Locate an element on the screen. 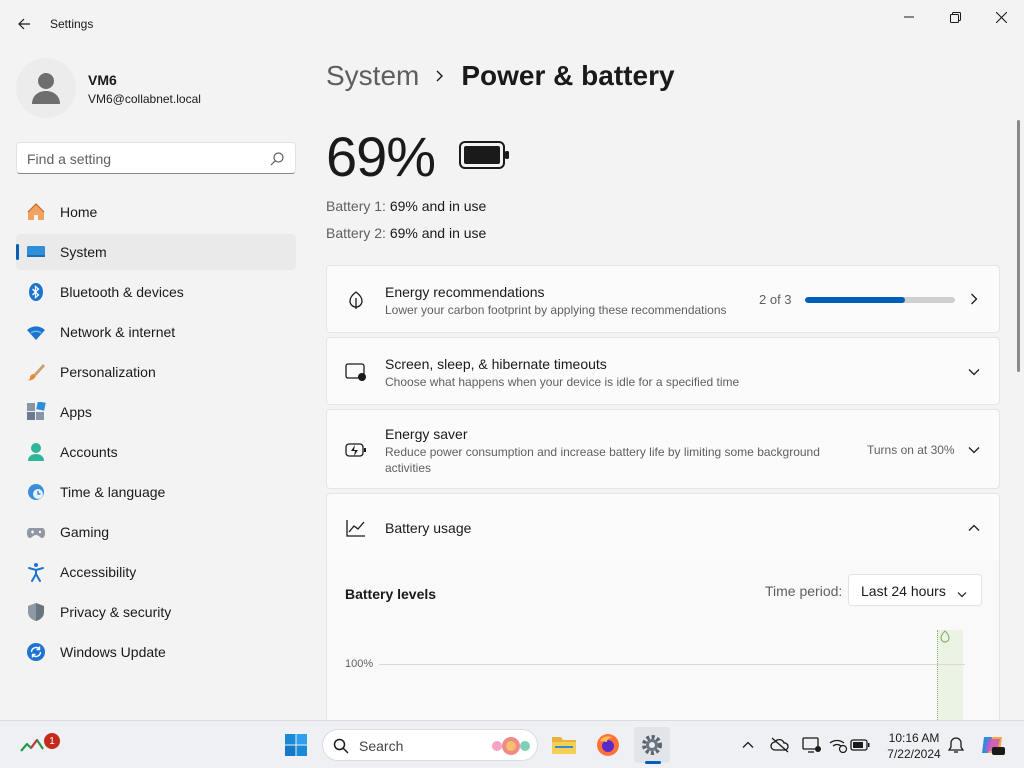  battery-tray-icon is located at coordinates (860, 745).